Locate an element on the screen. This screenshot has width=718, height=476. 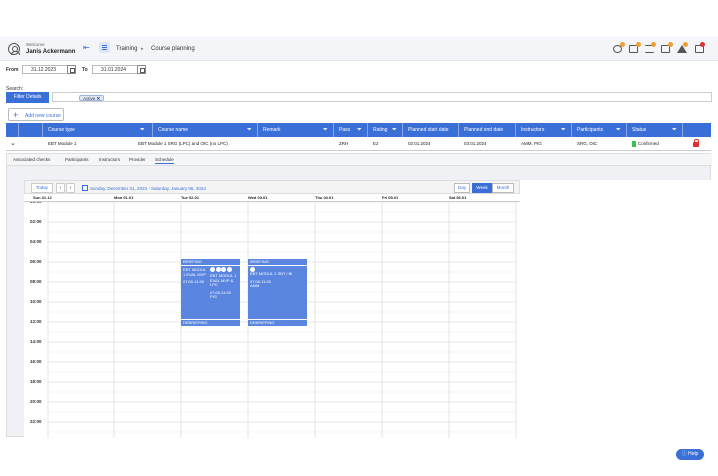
active-chip-label: Active is located at coordinates (89, 98).